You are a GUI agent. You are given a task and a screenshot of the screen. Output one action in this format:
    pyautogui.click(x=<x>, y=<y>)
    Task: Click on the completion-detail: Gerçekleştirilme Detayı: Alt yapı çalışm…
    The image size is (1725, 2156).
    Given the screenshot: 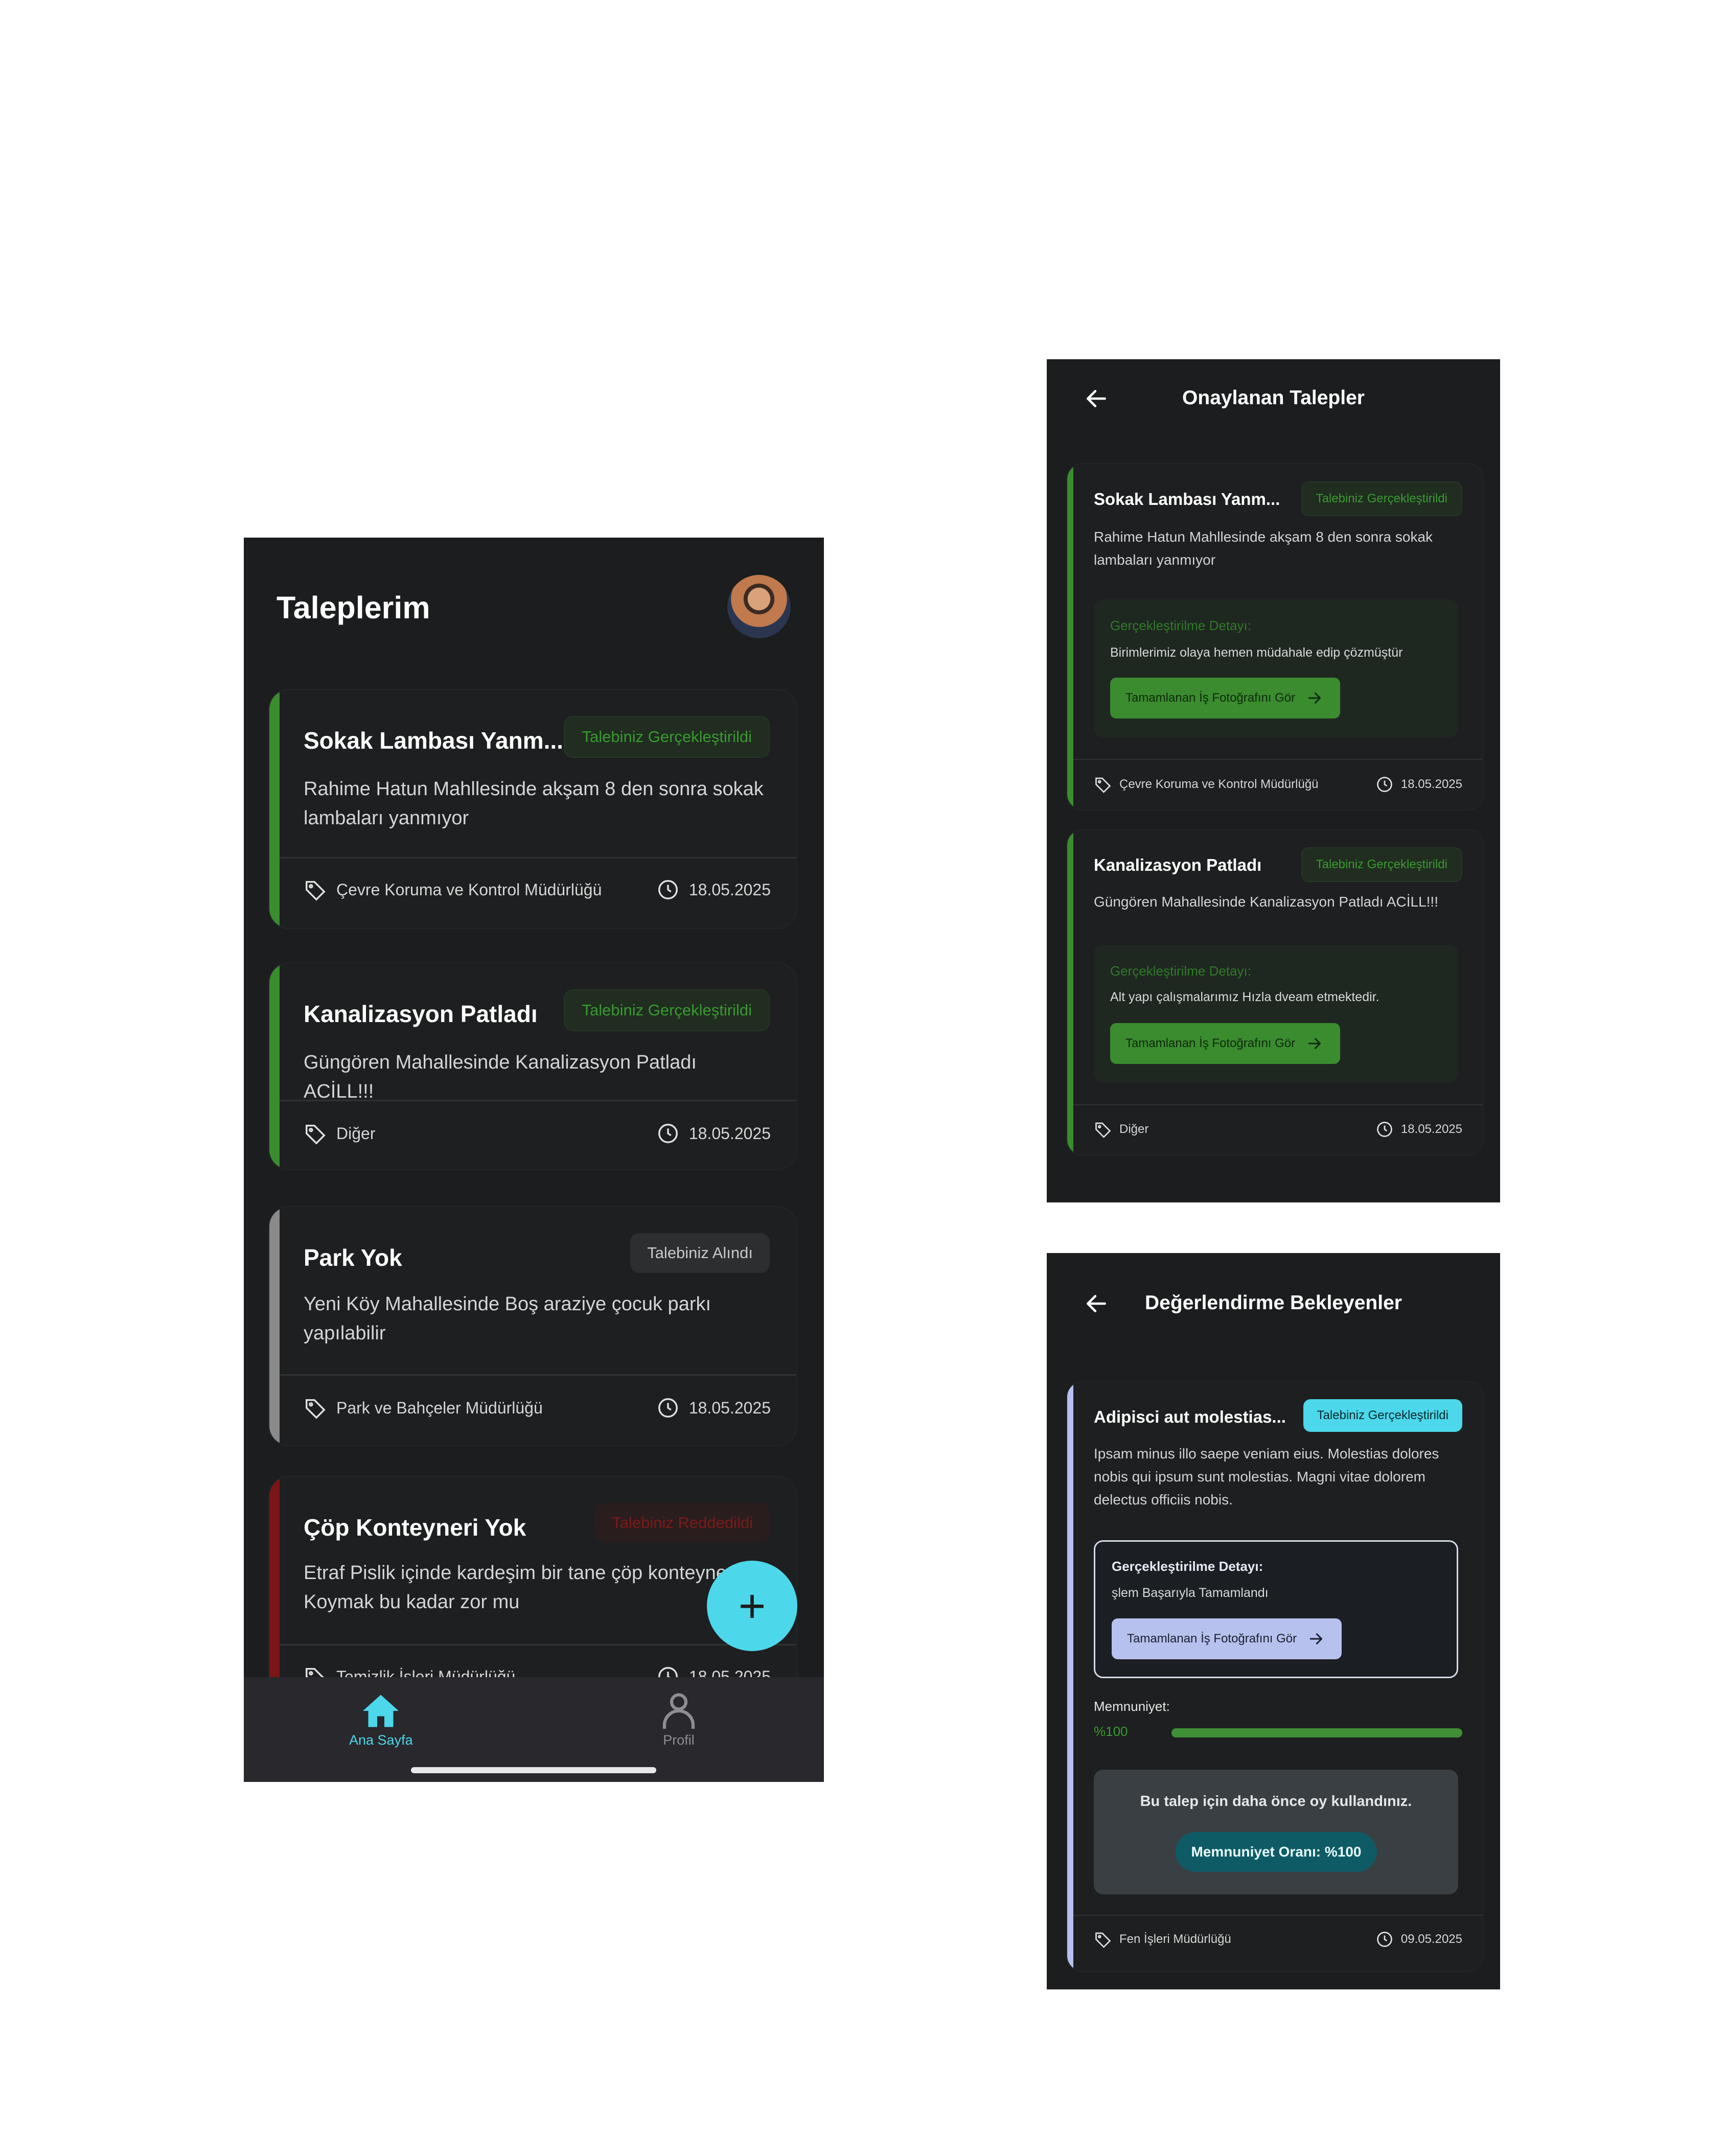 What is the action you would take?
    pyautogui.click(x=1276, y=1014)
    